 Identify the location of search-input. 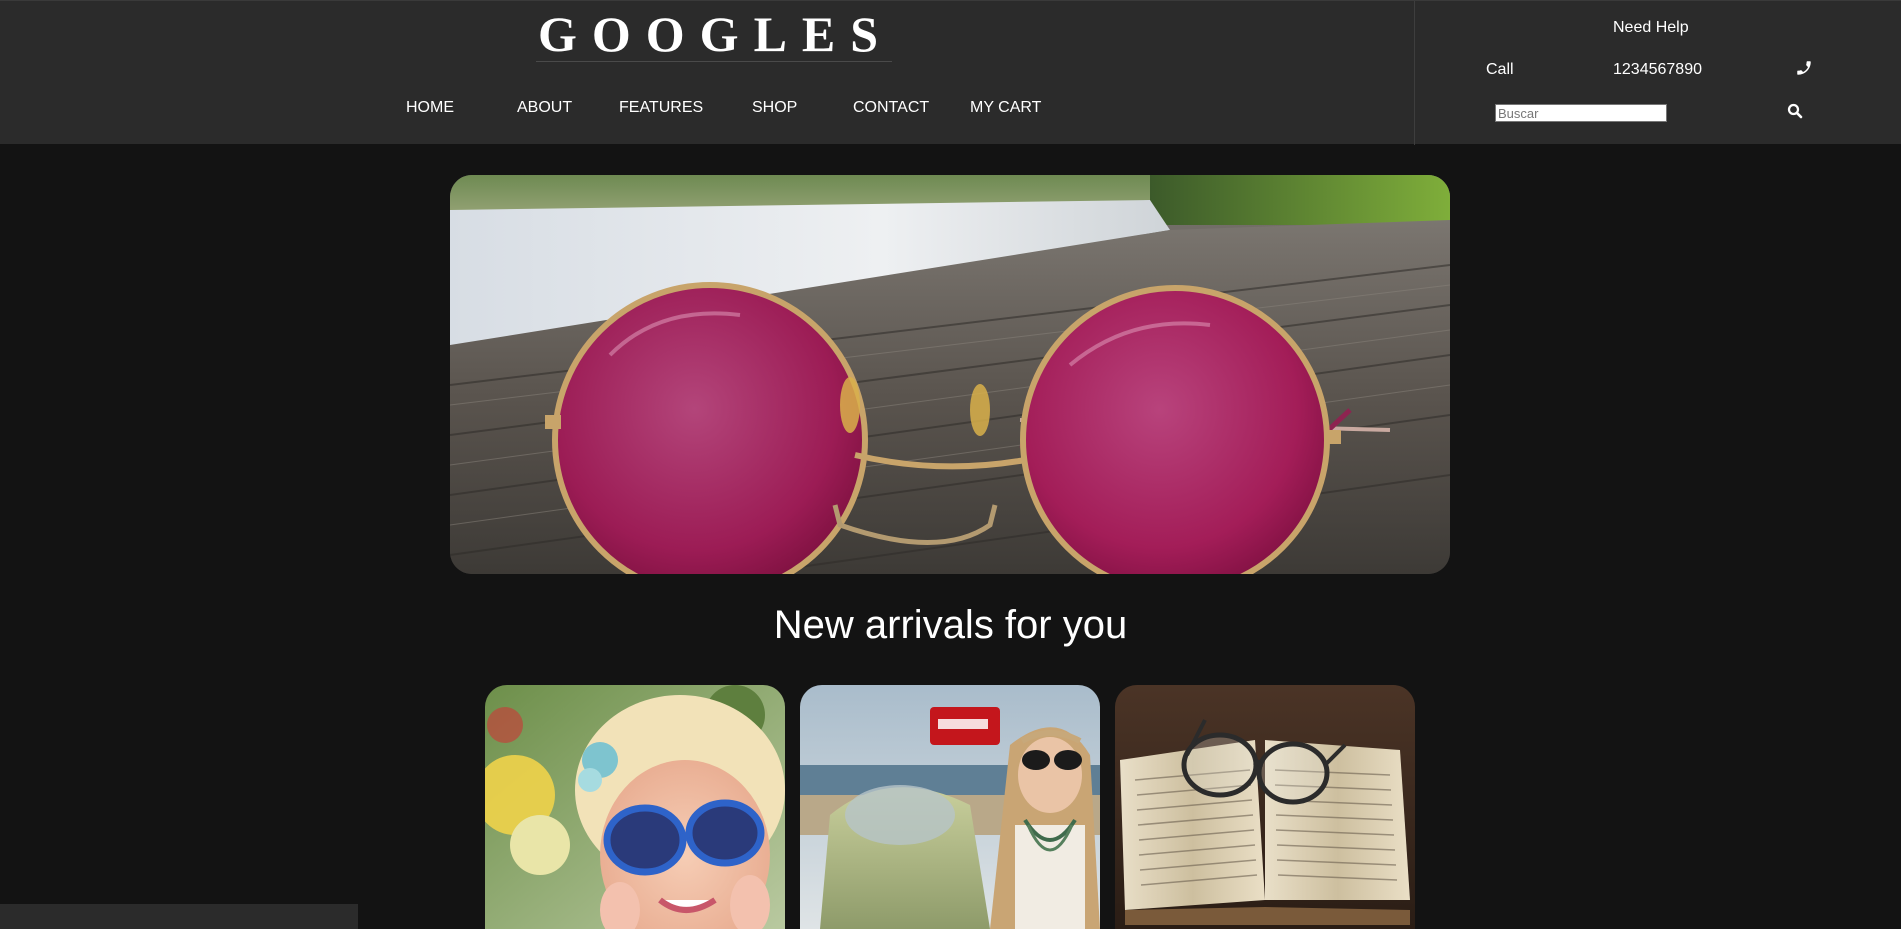
(1581, 113).